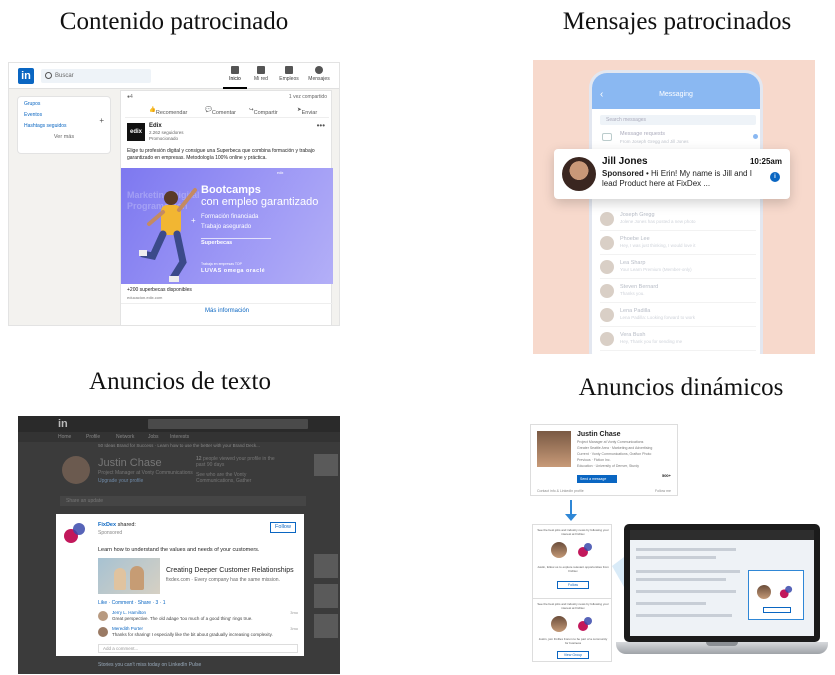 The width and height of the screenshot is (835, 675). I want to click on upgrade-profile-link: Upgrade your profile, so click(120, 481).